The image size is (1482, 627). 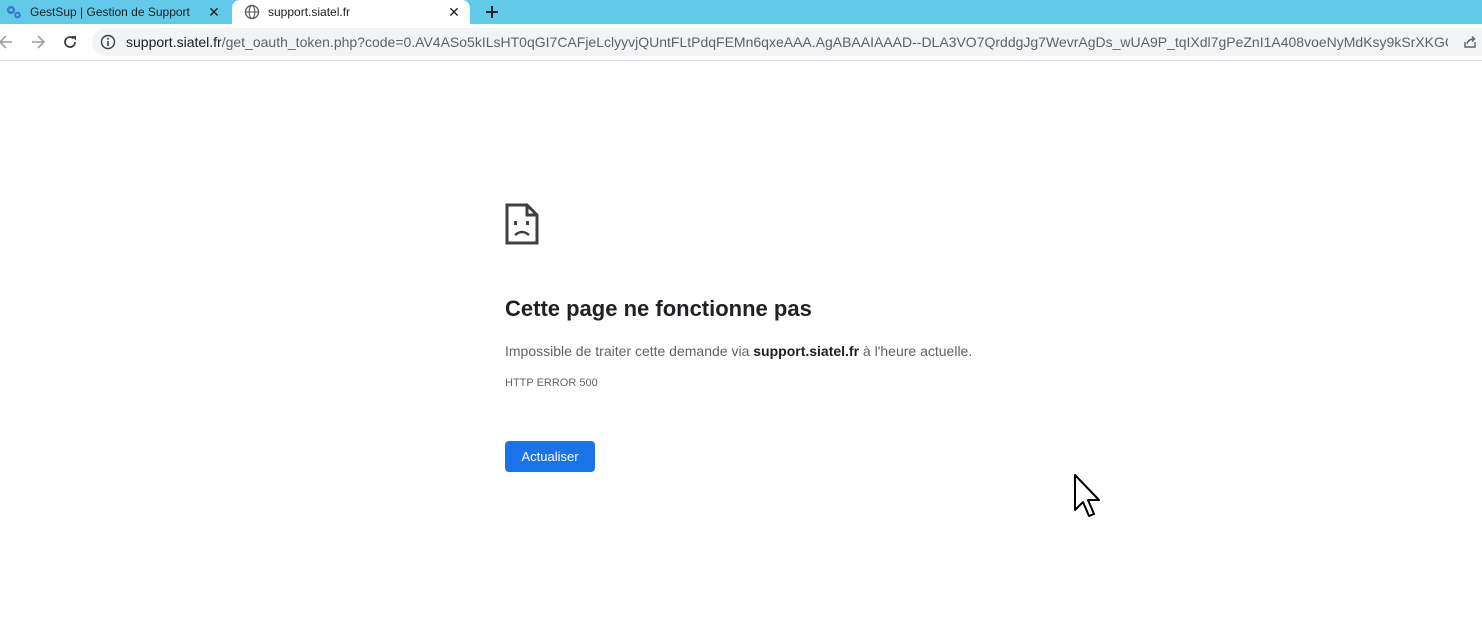 I want to click on forward-arrow-icon, so click(x=39, y=42).